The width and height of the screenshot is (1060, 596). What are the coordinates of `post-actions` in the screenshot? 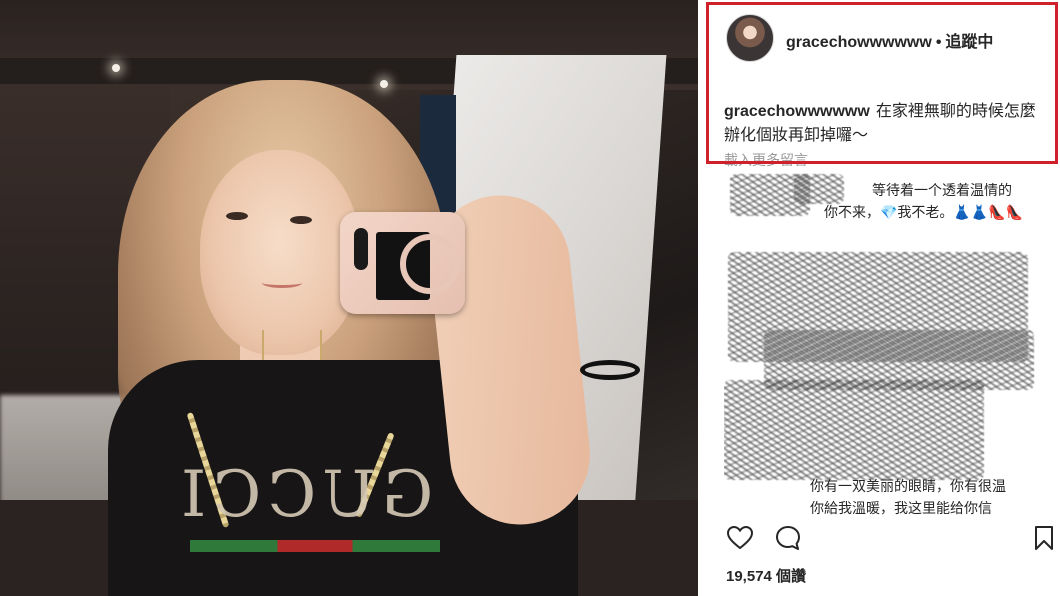 It's located at (891, 539).